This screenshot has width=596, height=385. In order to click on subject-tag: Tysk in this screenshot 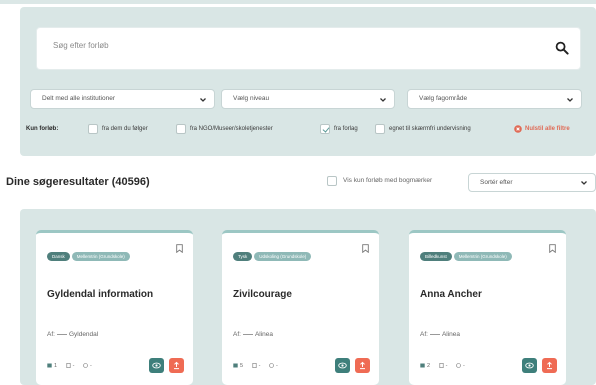, I will do `click(243, 256)`.